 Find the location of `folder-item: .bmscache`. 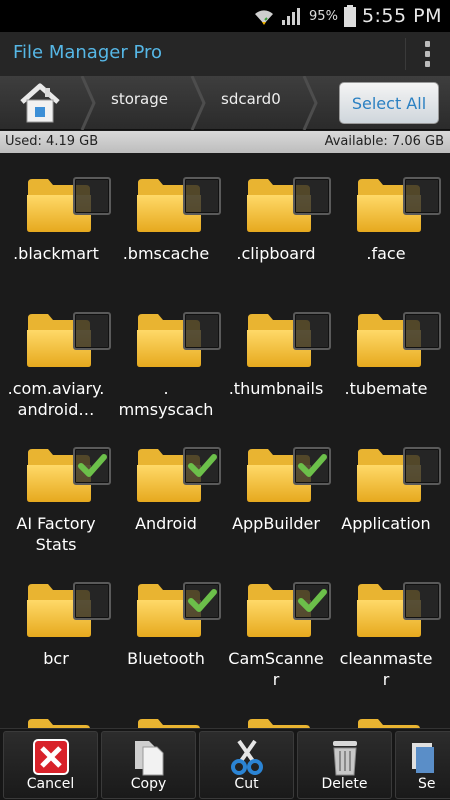

folder-item: .bmscache is located at coordinates (166, 220).